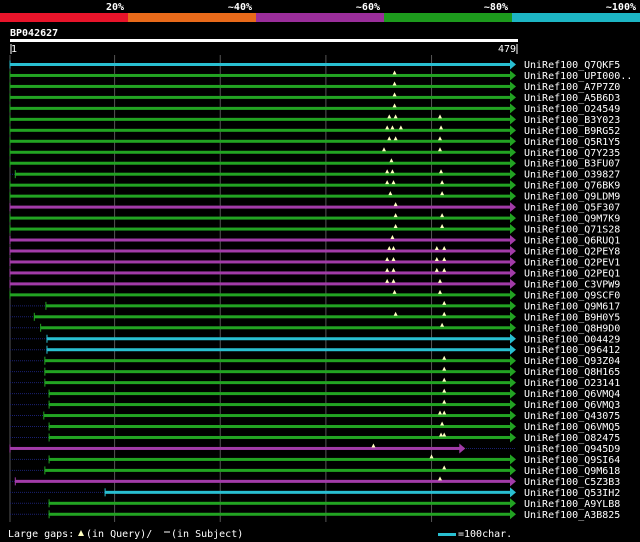  Describe the element at coordinates (572, 98) in the screenshot. I see `hit-label: UniRef100_A5B6D3` at that location.